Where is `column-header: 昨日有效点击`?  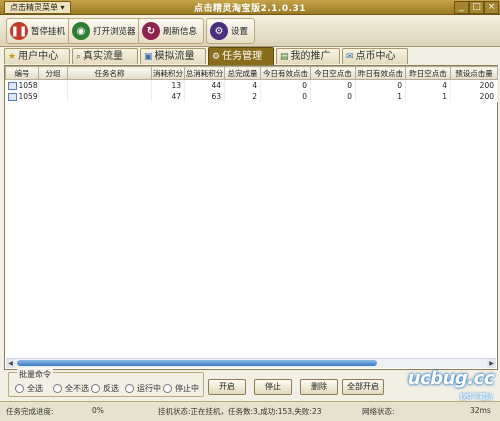 column-header: 昨日有效点击 is located at coordinates (380, 73).